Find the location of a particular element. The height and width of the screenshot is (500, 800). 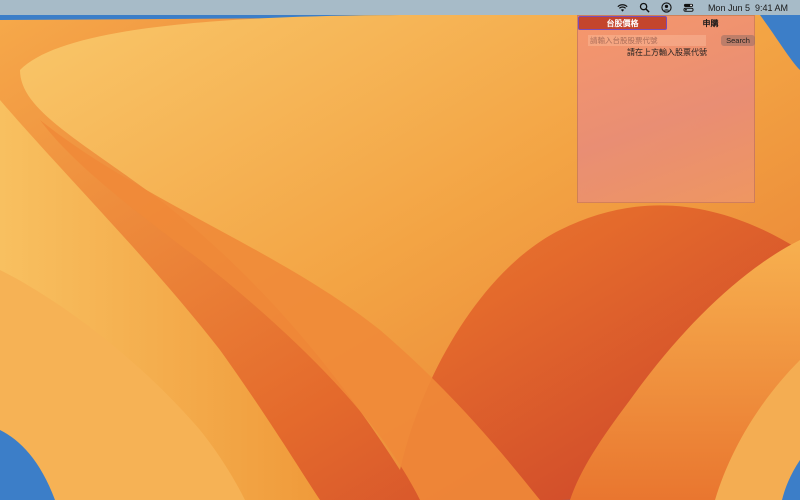

hint-text: 請在上方輸入股票代號 is located at coordinates (667, 52).